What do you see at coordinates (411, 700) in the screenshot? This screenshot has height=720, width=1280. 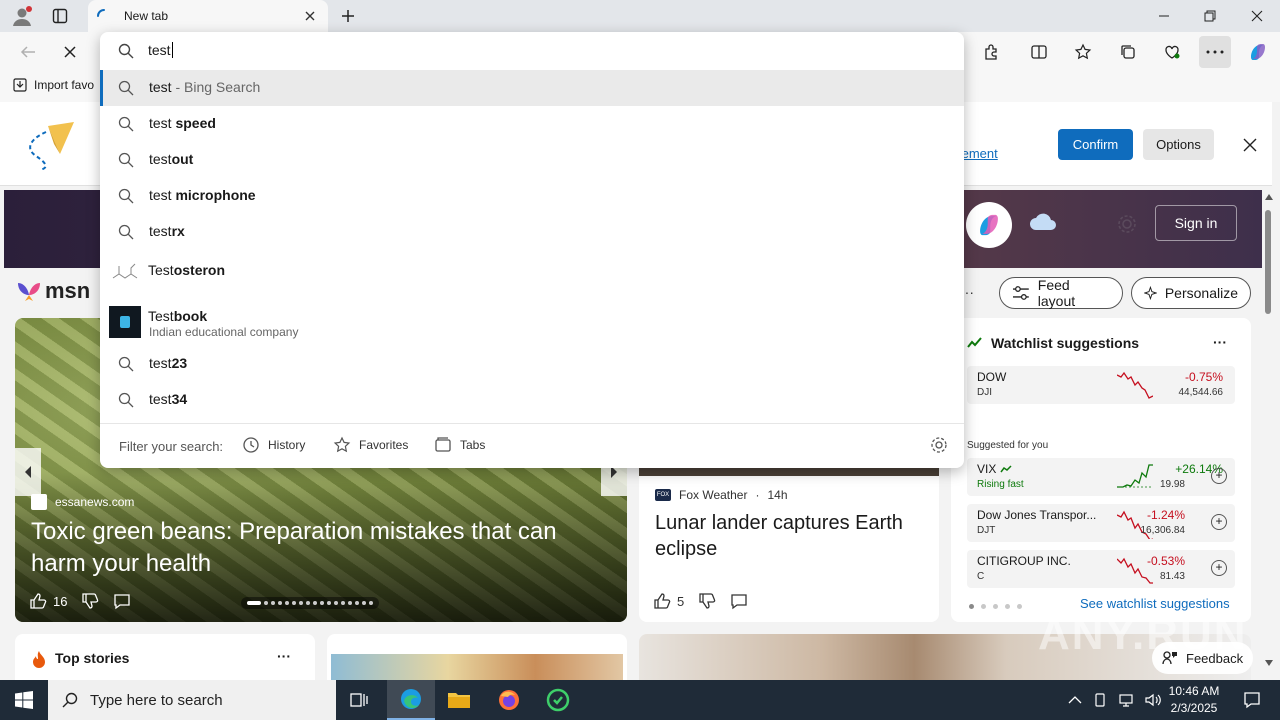 I see `edge-taskbar-icon` at bounding box center [411, 700].